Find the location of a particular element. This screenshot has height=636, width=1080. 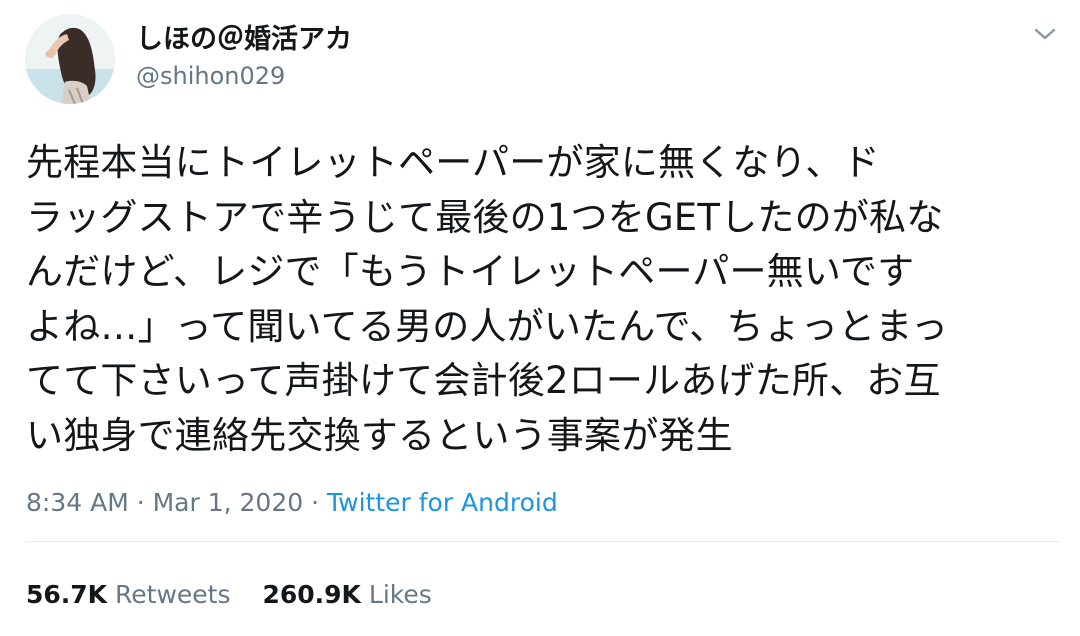

likes-stat: 260.9K Likes is located at coordinates (346, 594).